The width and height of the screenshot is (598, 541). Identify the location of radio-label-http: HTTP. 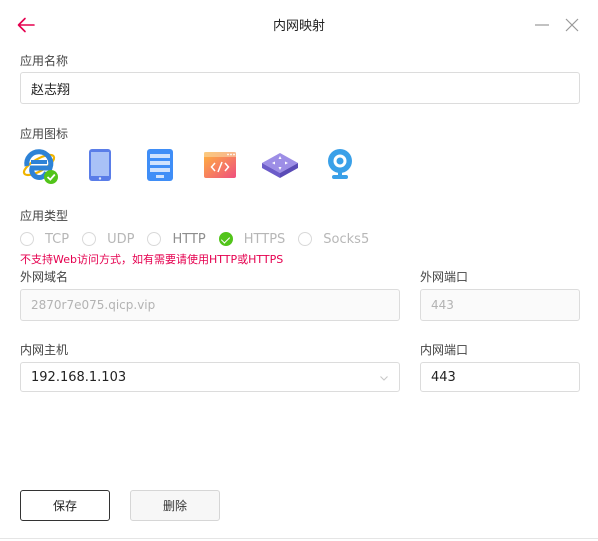
(189, 239).